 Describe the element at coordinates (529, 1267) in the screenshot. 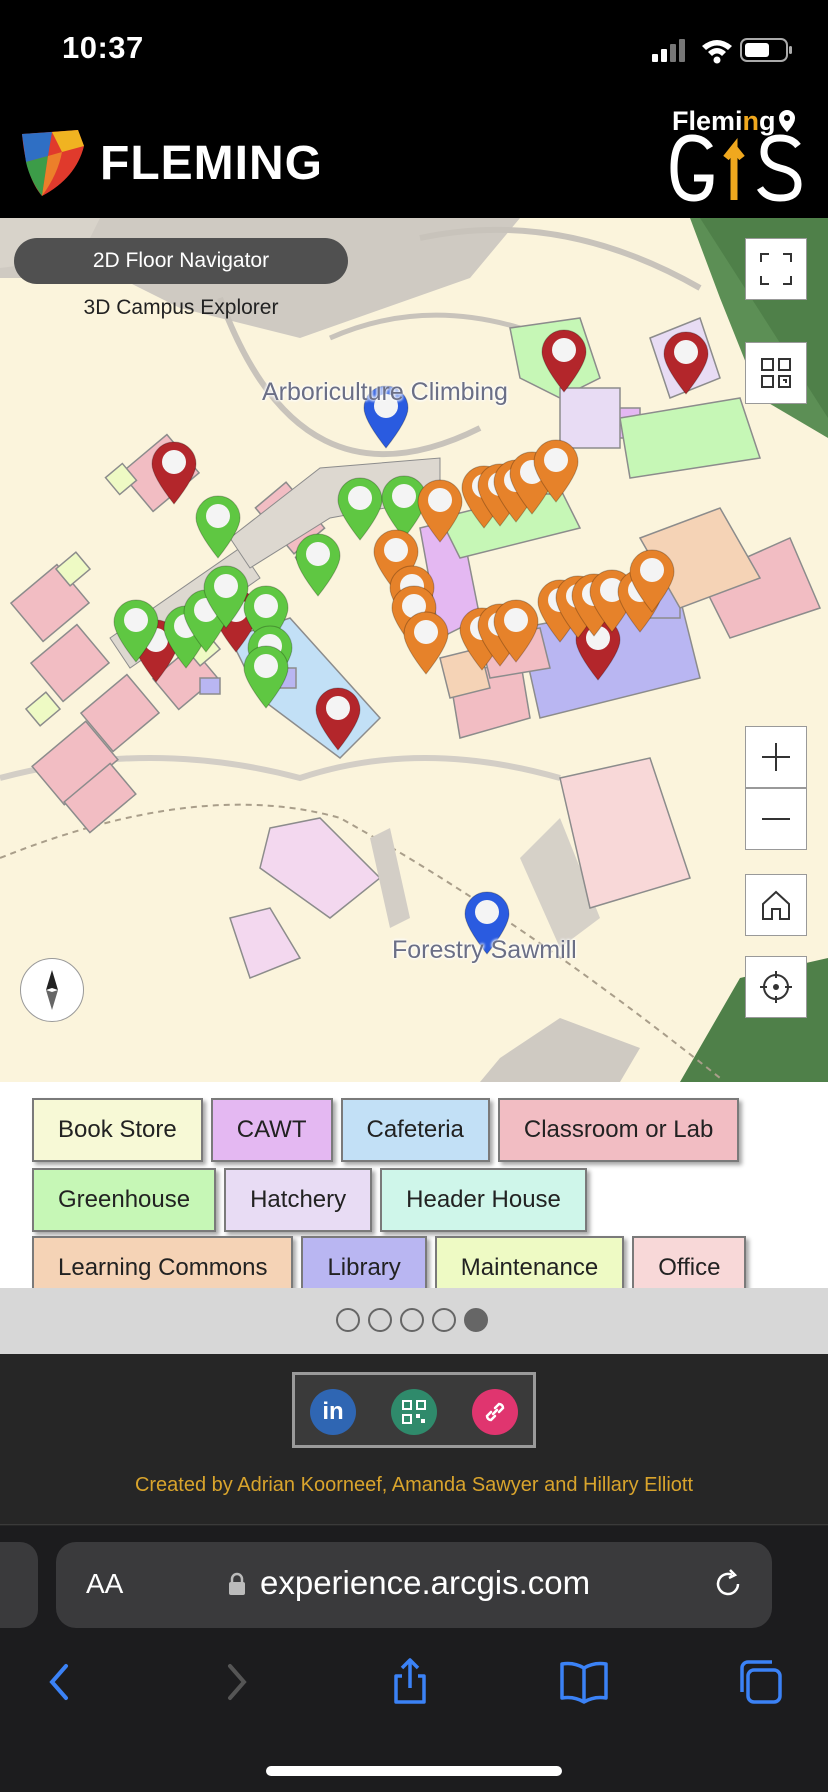

I see `legend-item-label: Maintenance` at that location.